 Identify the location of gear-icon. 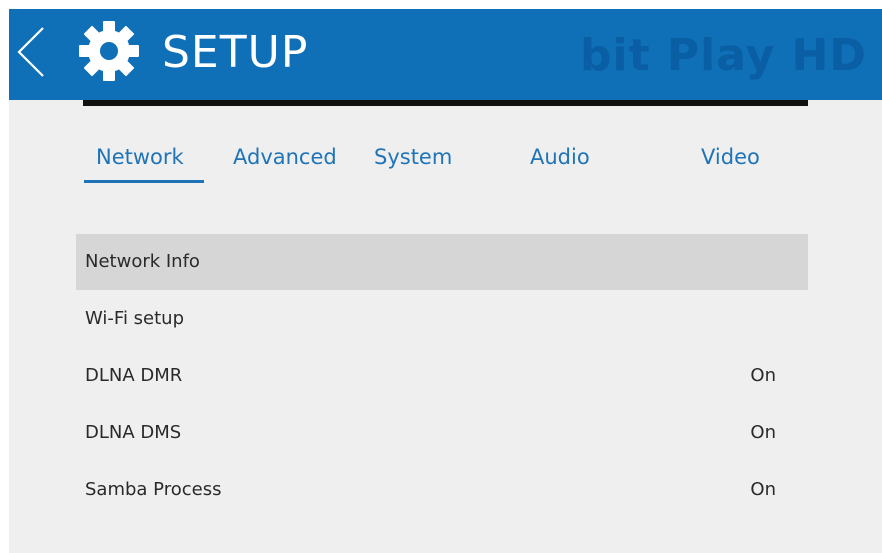
(109, 51).